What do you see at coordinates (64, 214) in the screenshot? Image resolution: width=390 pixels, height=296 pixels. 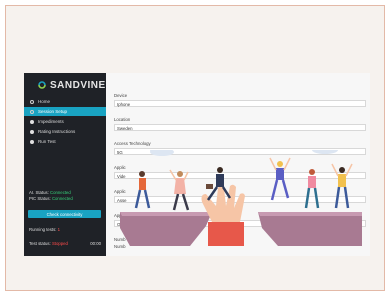 I see `check-connectivity-button: Check connectivity` at bounding box center [64, 214].